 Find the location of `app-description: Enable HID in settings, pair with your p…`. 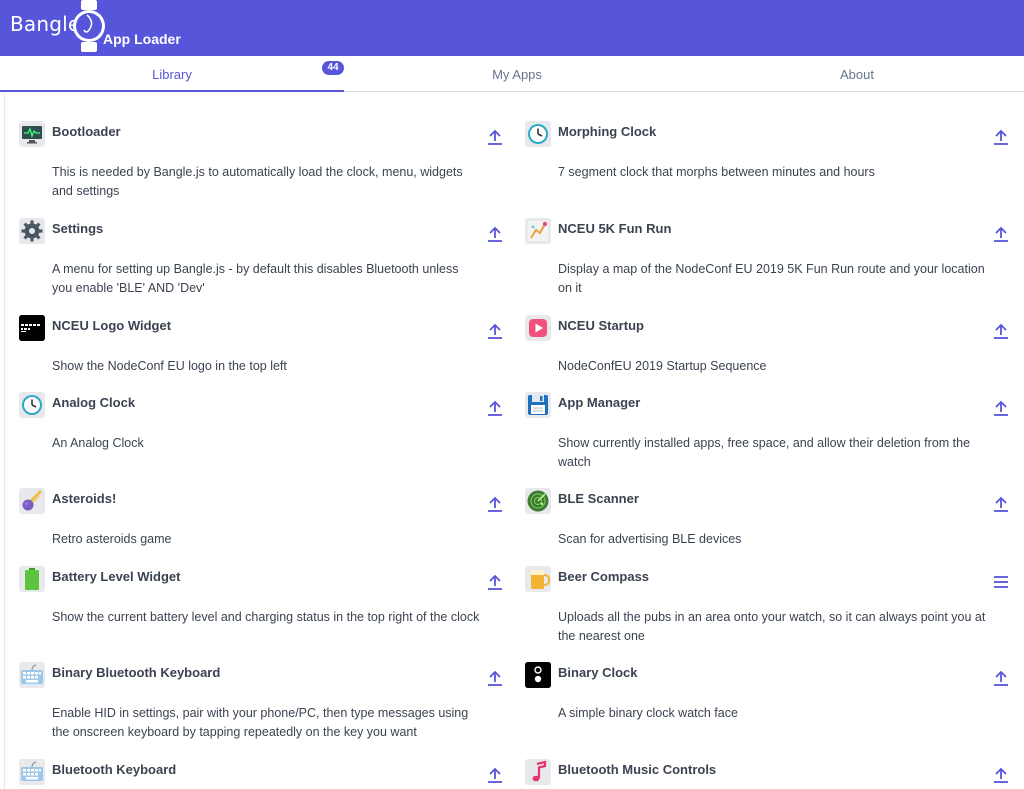

app-description: Enable HID in settings, pair with your p… is located at coordinates (260, 722).